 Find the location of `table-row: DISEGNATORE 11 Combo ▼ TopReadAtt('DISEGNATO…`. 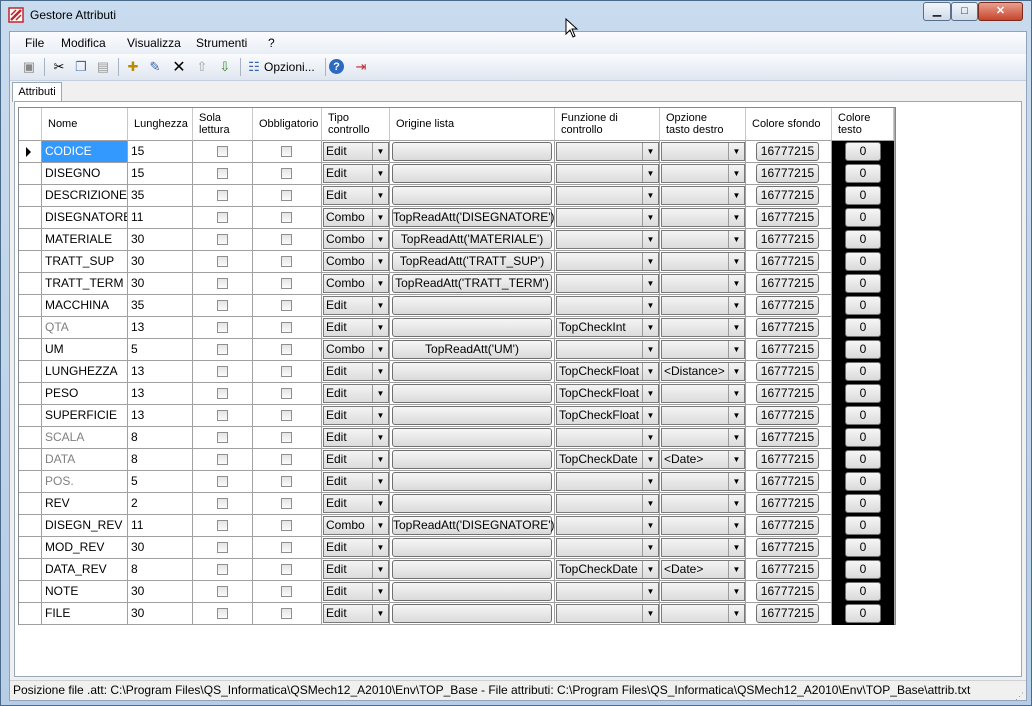

table-row: DISEGNATORE 11 Combo ▼ TopReadAtt('DISEGNATO… is located at coordinates (457, 218).